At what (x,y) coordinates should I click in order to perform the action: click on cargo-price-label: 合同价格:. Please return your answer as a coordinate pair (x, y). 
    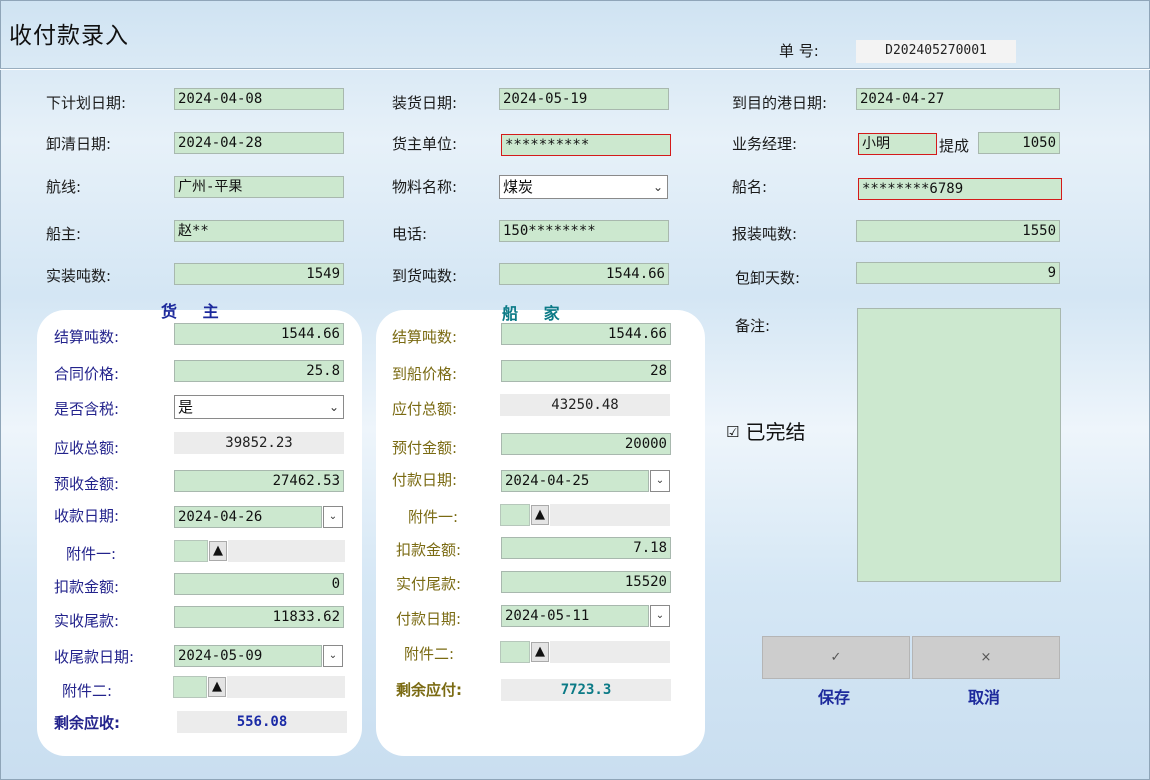
    Looking at the image, I should click on (87, 374).